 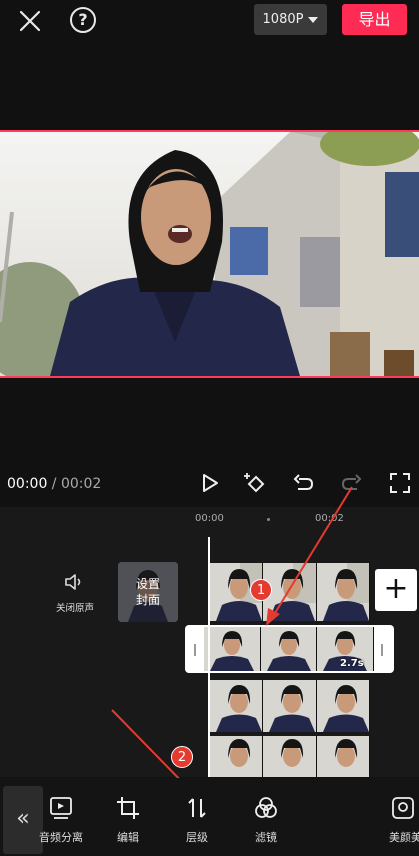 What do you see at coordinates (374, 19) in the screenshot?
I see `export-button: 导出` at bounding box center [374, 19].